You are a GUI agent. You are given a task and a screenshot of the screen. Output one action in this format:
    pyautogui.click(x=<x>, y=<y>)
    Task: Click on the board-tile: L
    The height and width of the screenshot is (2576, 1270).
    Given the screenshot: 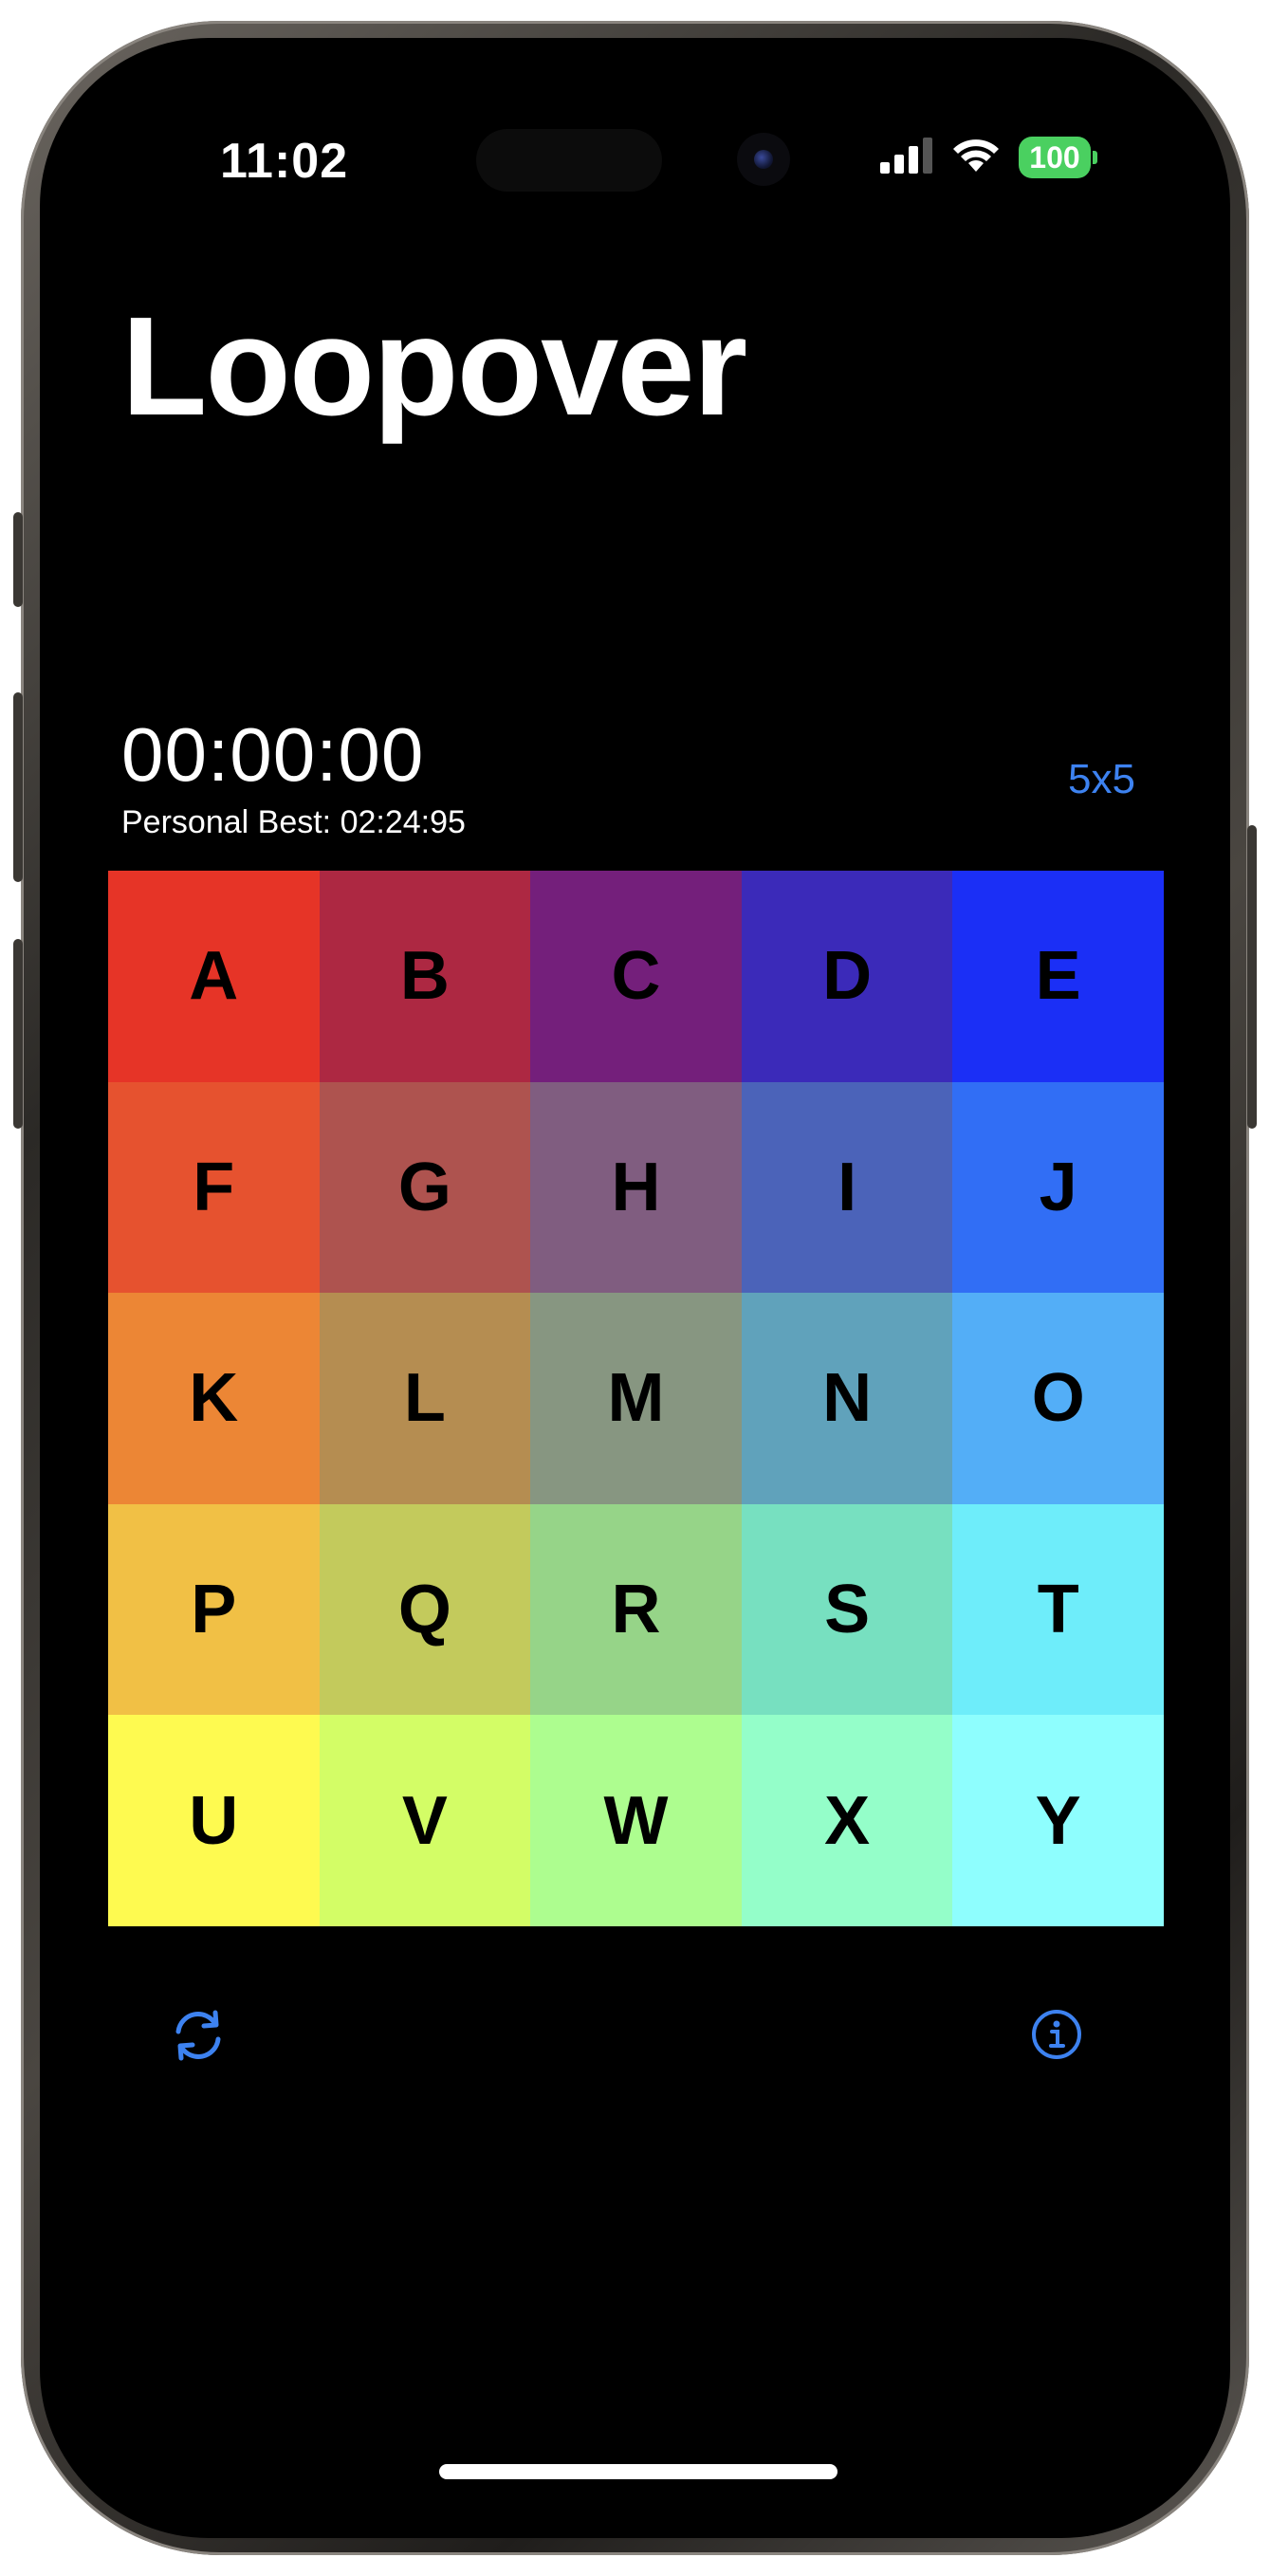 What is the action you would take?
    pyautogui.click(x=425, y=1398)
    